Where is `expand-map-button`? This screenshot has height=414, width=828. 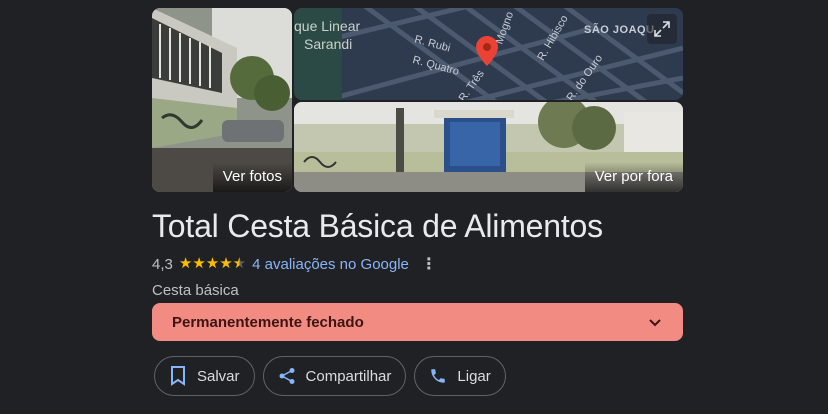 expand-map-button is located at coordinates (662, 29).